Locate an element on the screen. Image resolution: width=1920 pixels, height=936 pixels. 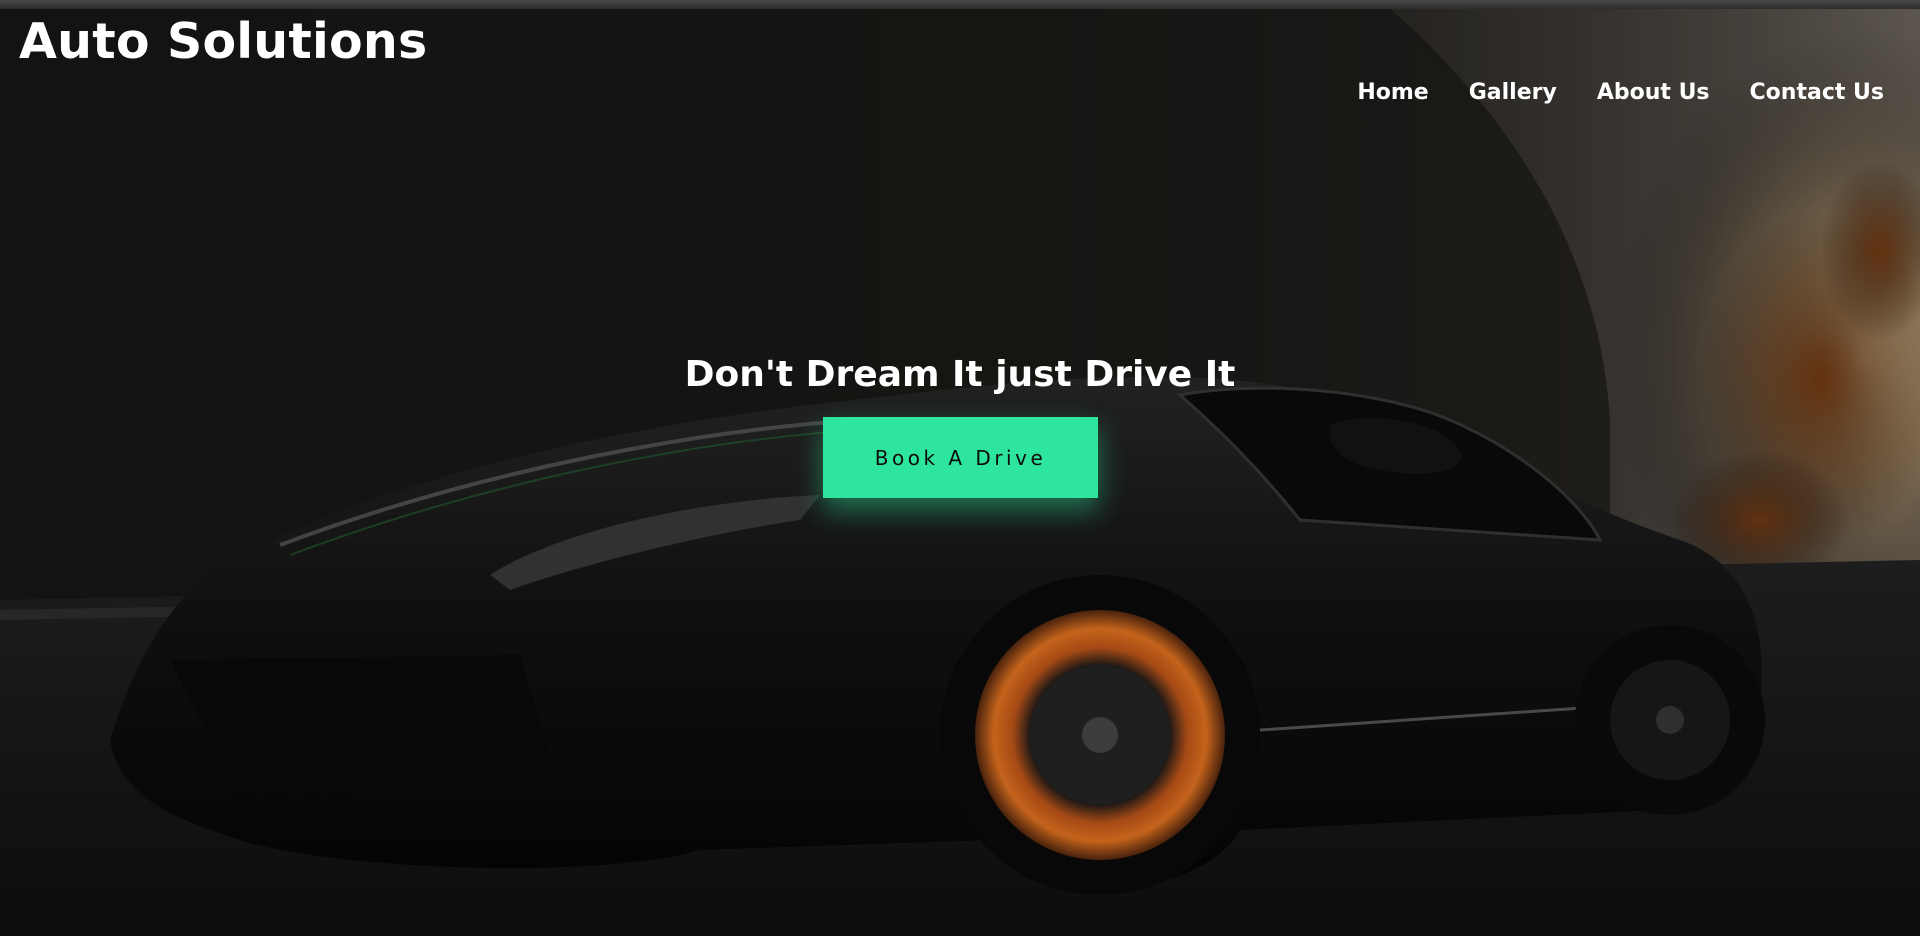
site-logo-title: Auto Solutions is located at coordinates (223, 42).